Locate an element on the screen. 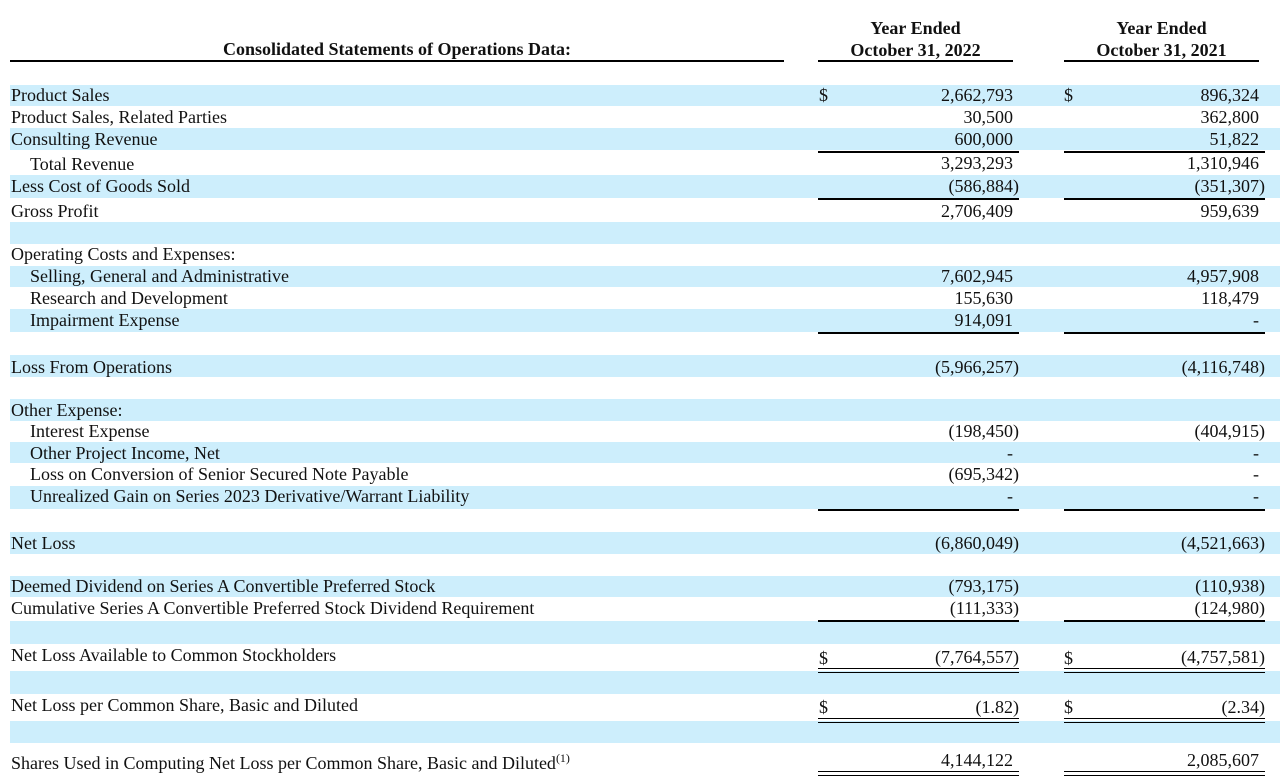 The image size is (1280, 784). row-label-gross-profit: Gross Profit is located at coordinates (55, 211).